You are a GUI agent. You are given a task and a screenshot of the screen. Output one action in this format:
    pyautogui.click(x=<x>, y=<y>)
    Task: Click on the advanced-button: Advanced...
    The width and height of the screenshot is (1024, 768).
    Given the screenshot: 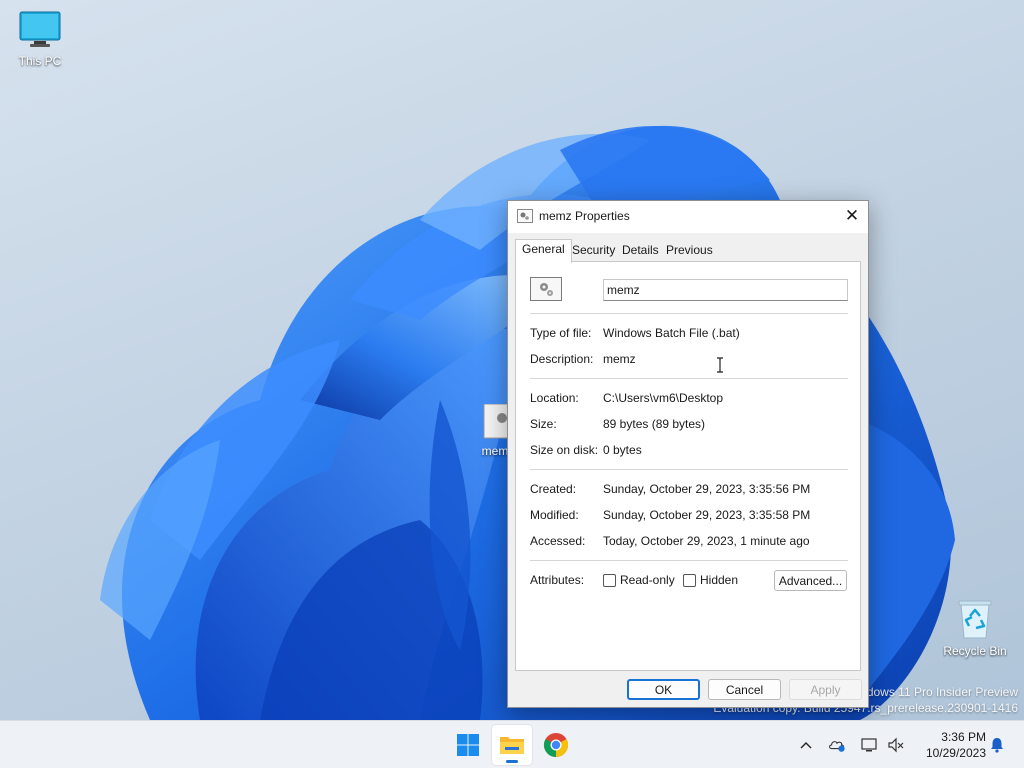 What is the action you would take?
    pyautogui.click(x=810, y=580)
    